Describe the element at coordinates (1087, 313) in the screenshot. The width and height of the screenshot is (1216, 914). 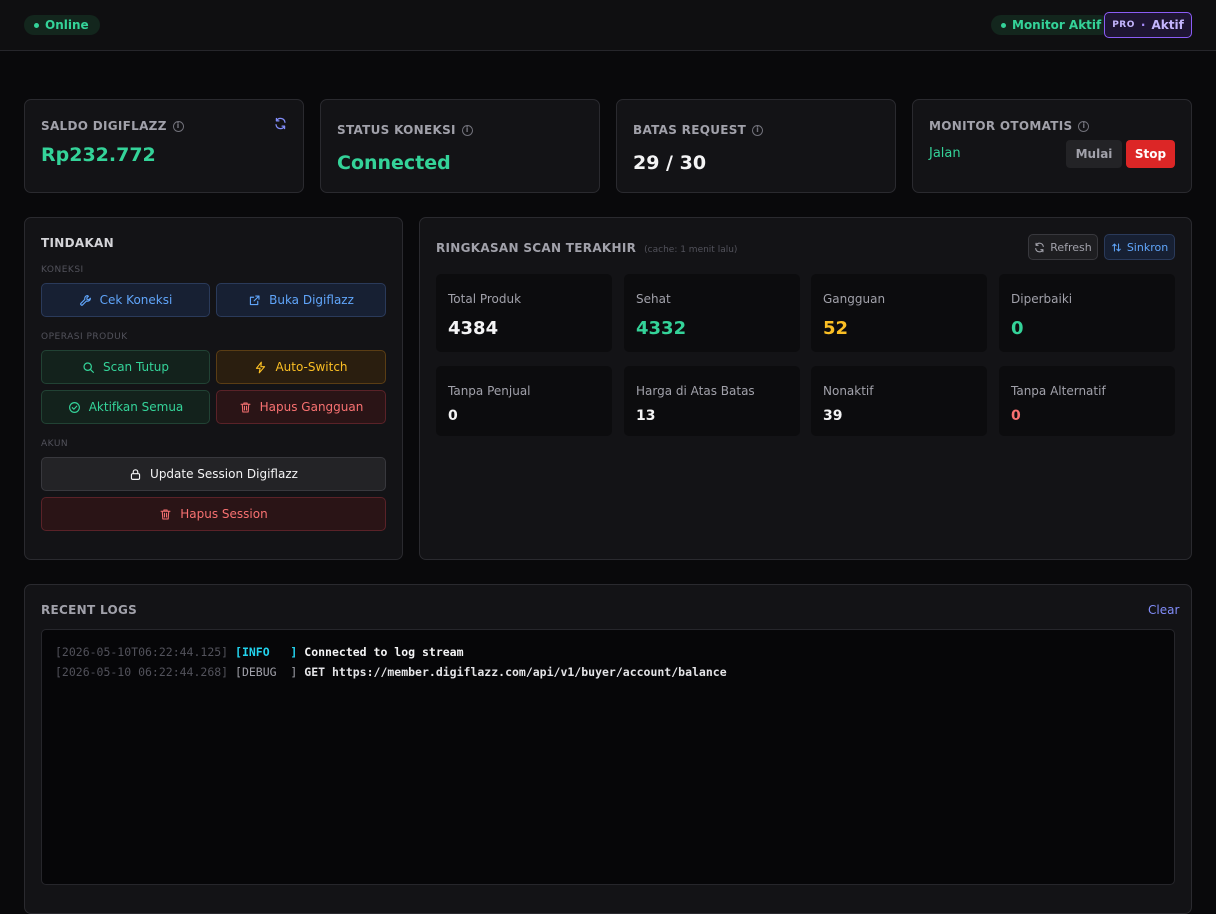
I see `metric-tile: Diperbaiki 0` at that location.